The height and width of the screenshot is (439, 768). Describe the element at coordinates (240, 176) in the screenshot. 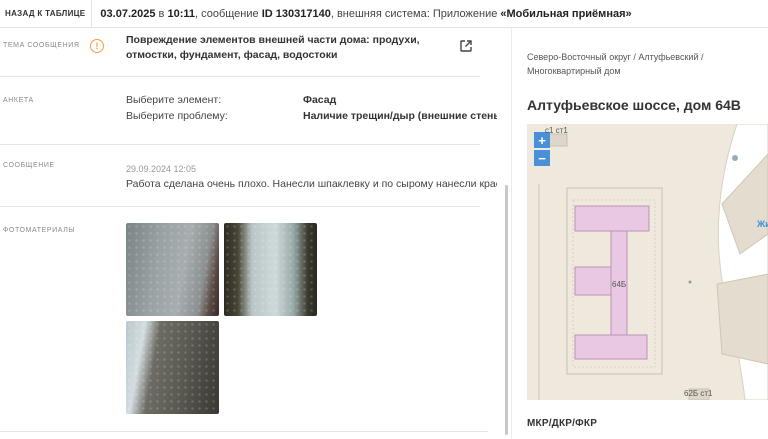

I see `message-section: СООБЩЕНИЕ` at that location.